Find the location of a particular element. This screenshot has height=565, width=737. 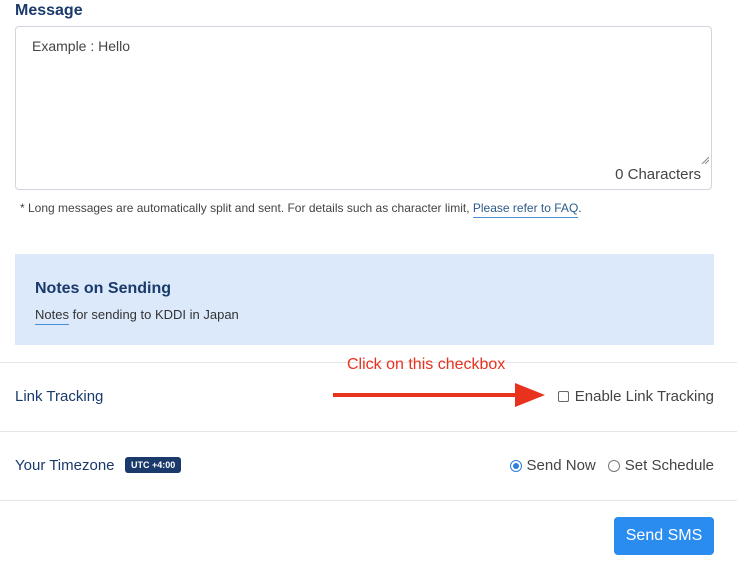

radio-unchecked-icon is located at coordinates (613, 465).